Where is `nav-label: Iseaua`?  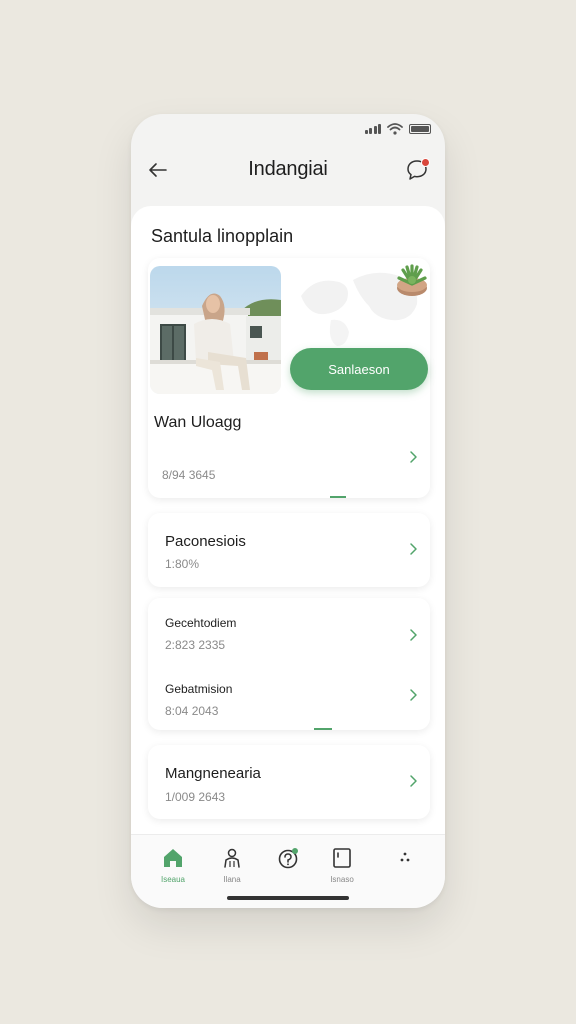 nav-label: Iseaua is located at coordinates (173, 879).